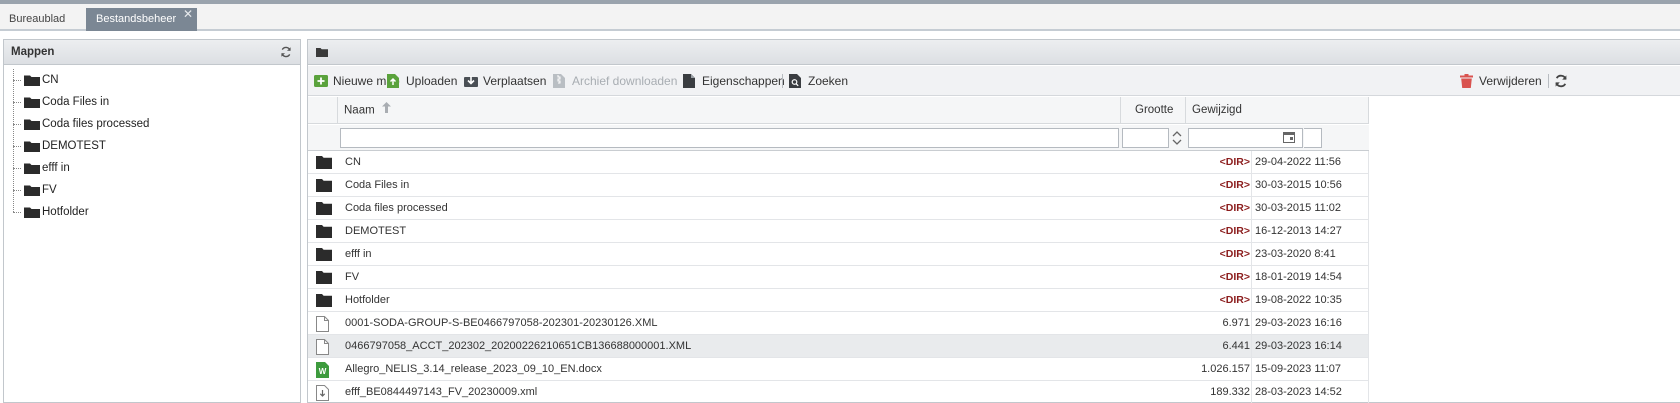 The width and height of the screenshot is (1680, 403). I want to click on row-modified: 23-03-2020 8:41, so click(1295, 254).